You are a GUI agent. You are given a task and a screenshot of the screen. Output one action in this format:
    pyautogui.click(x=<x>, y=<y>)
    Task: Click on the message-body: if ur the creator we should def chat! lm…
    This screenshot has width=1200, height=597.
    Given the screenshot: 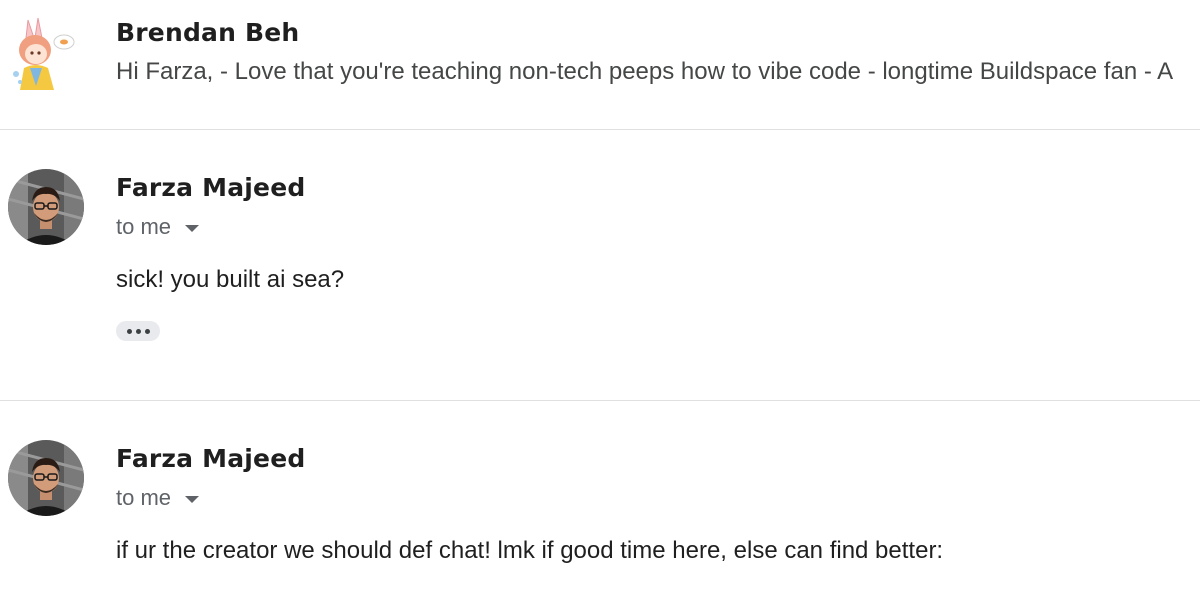 What is the action you would take?
    pyautogui.click(x=530, y=550)
    